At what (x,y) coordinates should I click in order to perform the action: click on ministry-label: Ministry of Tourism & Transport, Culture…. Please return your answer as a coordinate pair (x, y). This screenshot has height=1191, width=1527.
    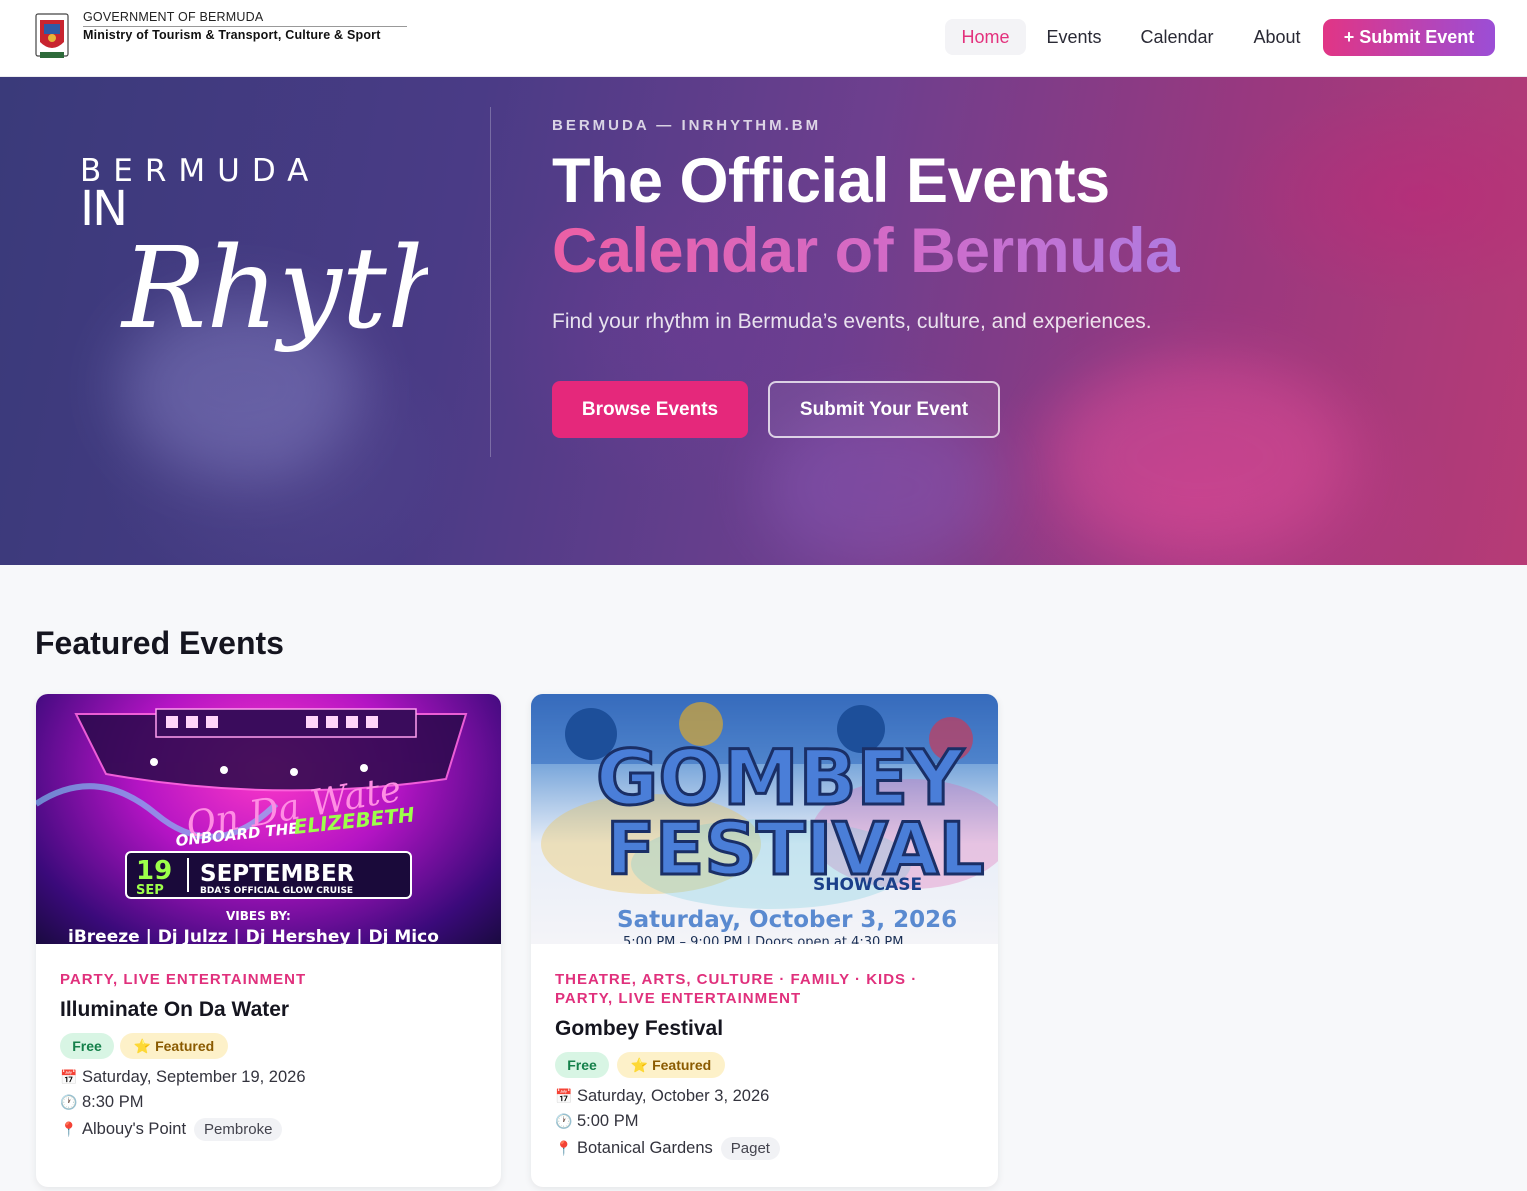
    Looking at the image, I should click on (232, 35).